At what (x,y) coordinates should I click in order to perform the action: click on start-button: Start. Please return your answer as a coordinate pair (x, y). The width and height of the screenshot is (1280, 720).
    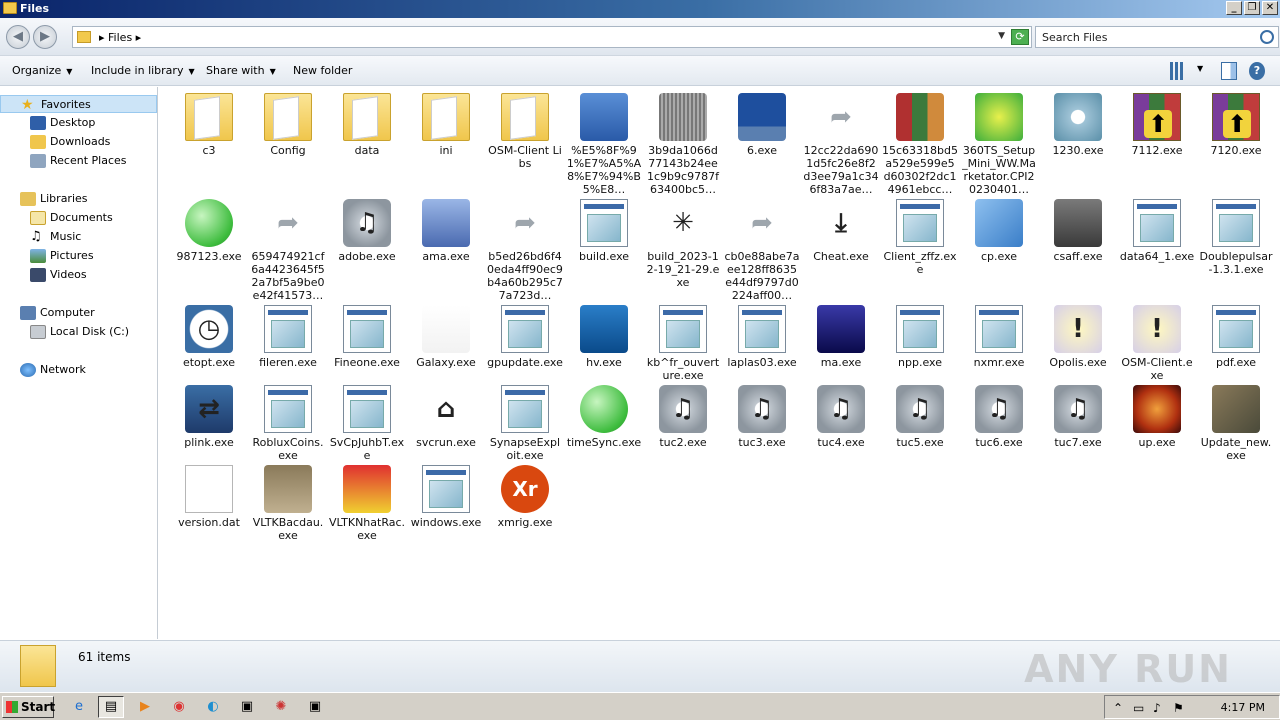
    Looking at the image, I should click on (28, 707).